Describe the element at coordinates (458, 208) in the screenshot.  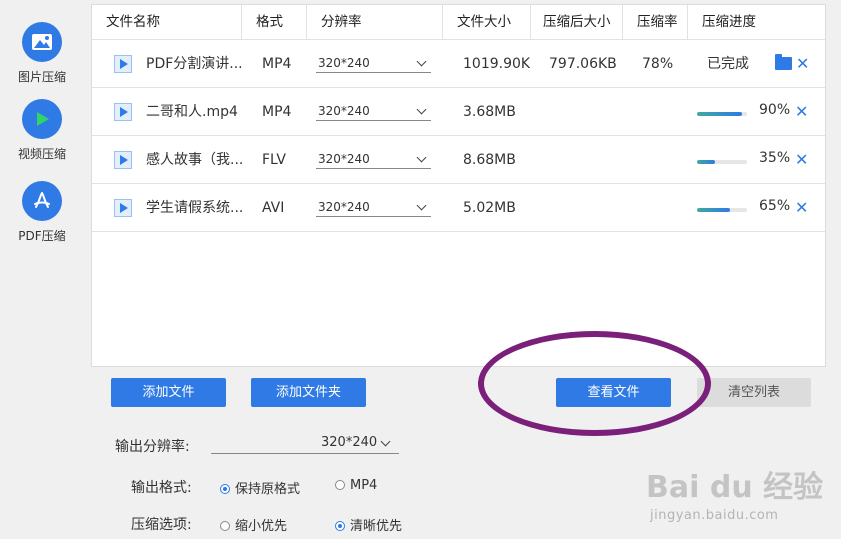
I see `table-row: 学生请假系统... AVI 320*240 5.02MB 65% ✕` at that location.